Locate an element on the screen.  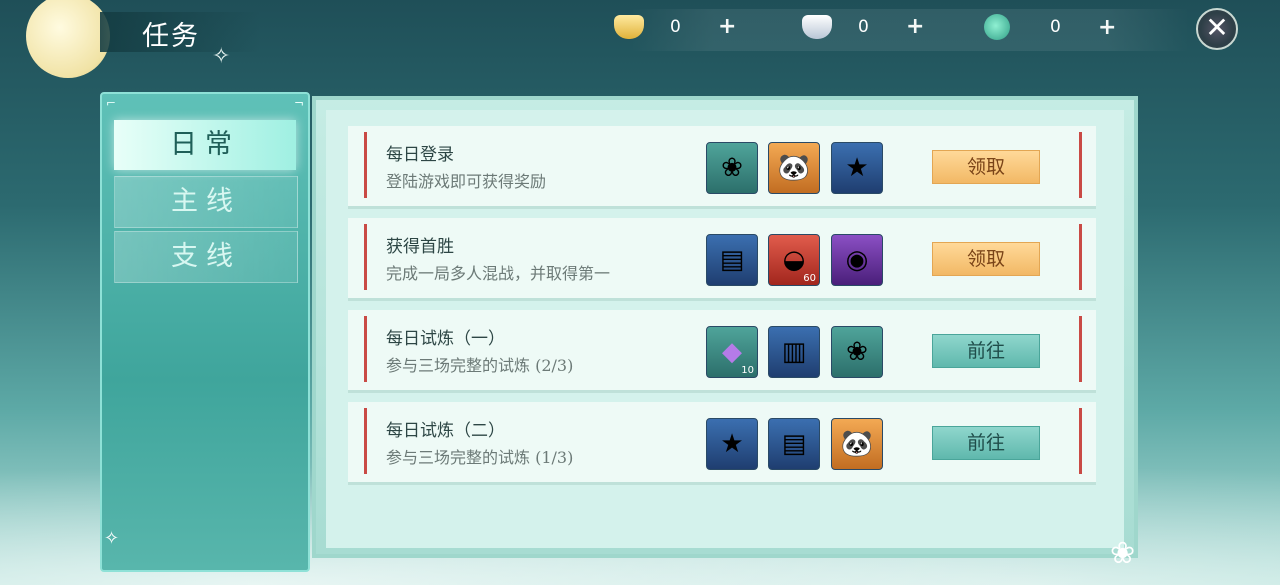
task-row: 每日试炼（一） 参与三场完整的试炼 (2/3) ◆ 10 ▥ ❀ 前往 is located at coordinates (722, 351).